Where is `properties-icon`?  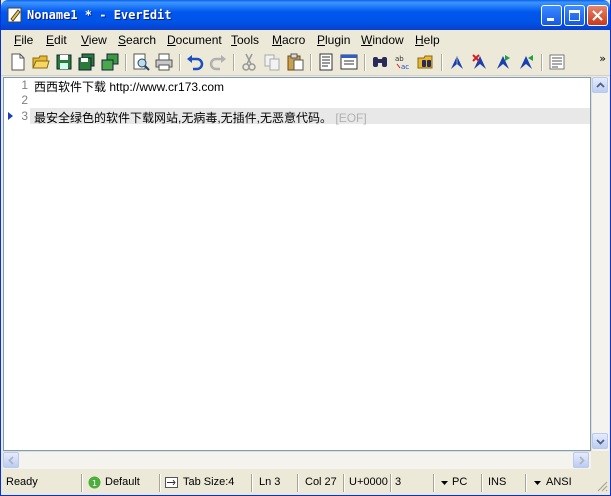 properties-icon is located at coordinates (349, 62).